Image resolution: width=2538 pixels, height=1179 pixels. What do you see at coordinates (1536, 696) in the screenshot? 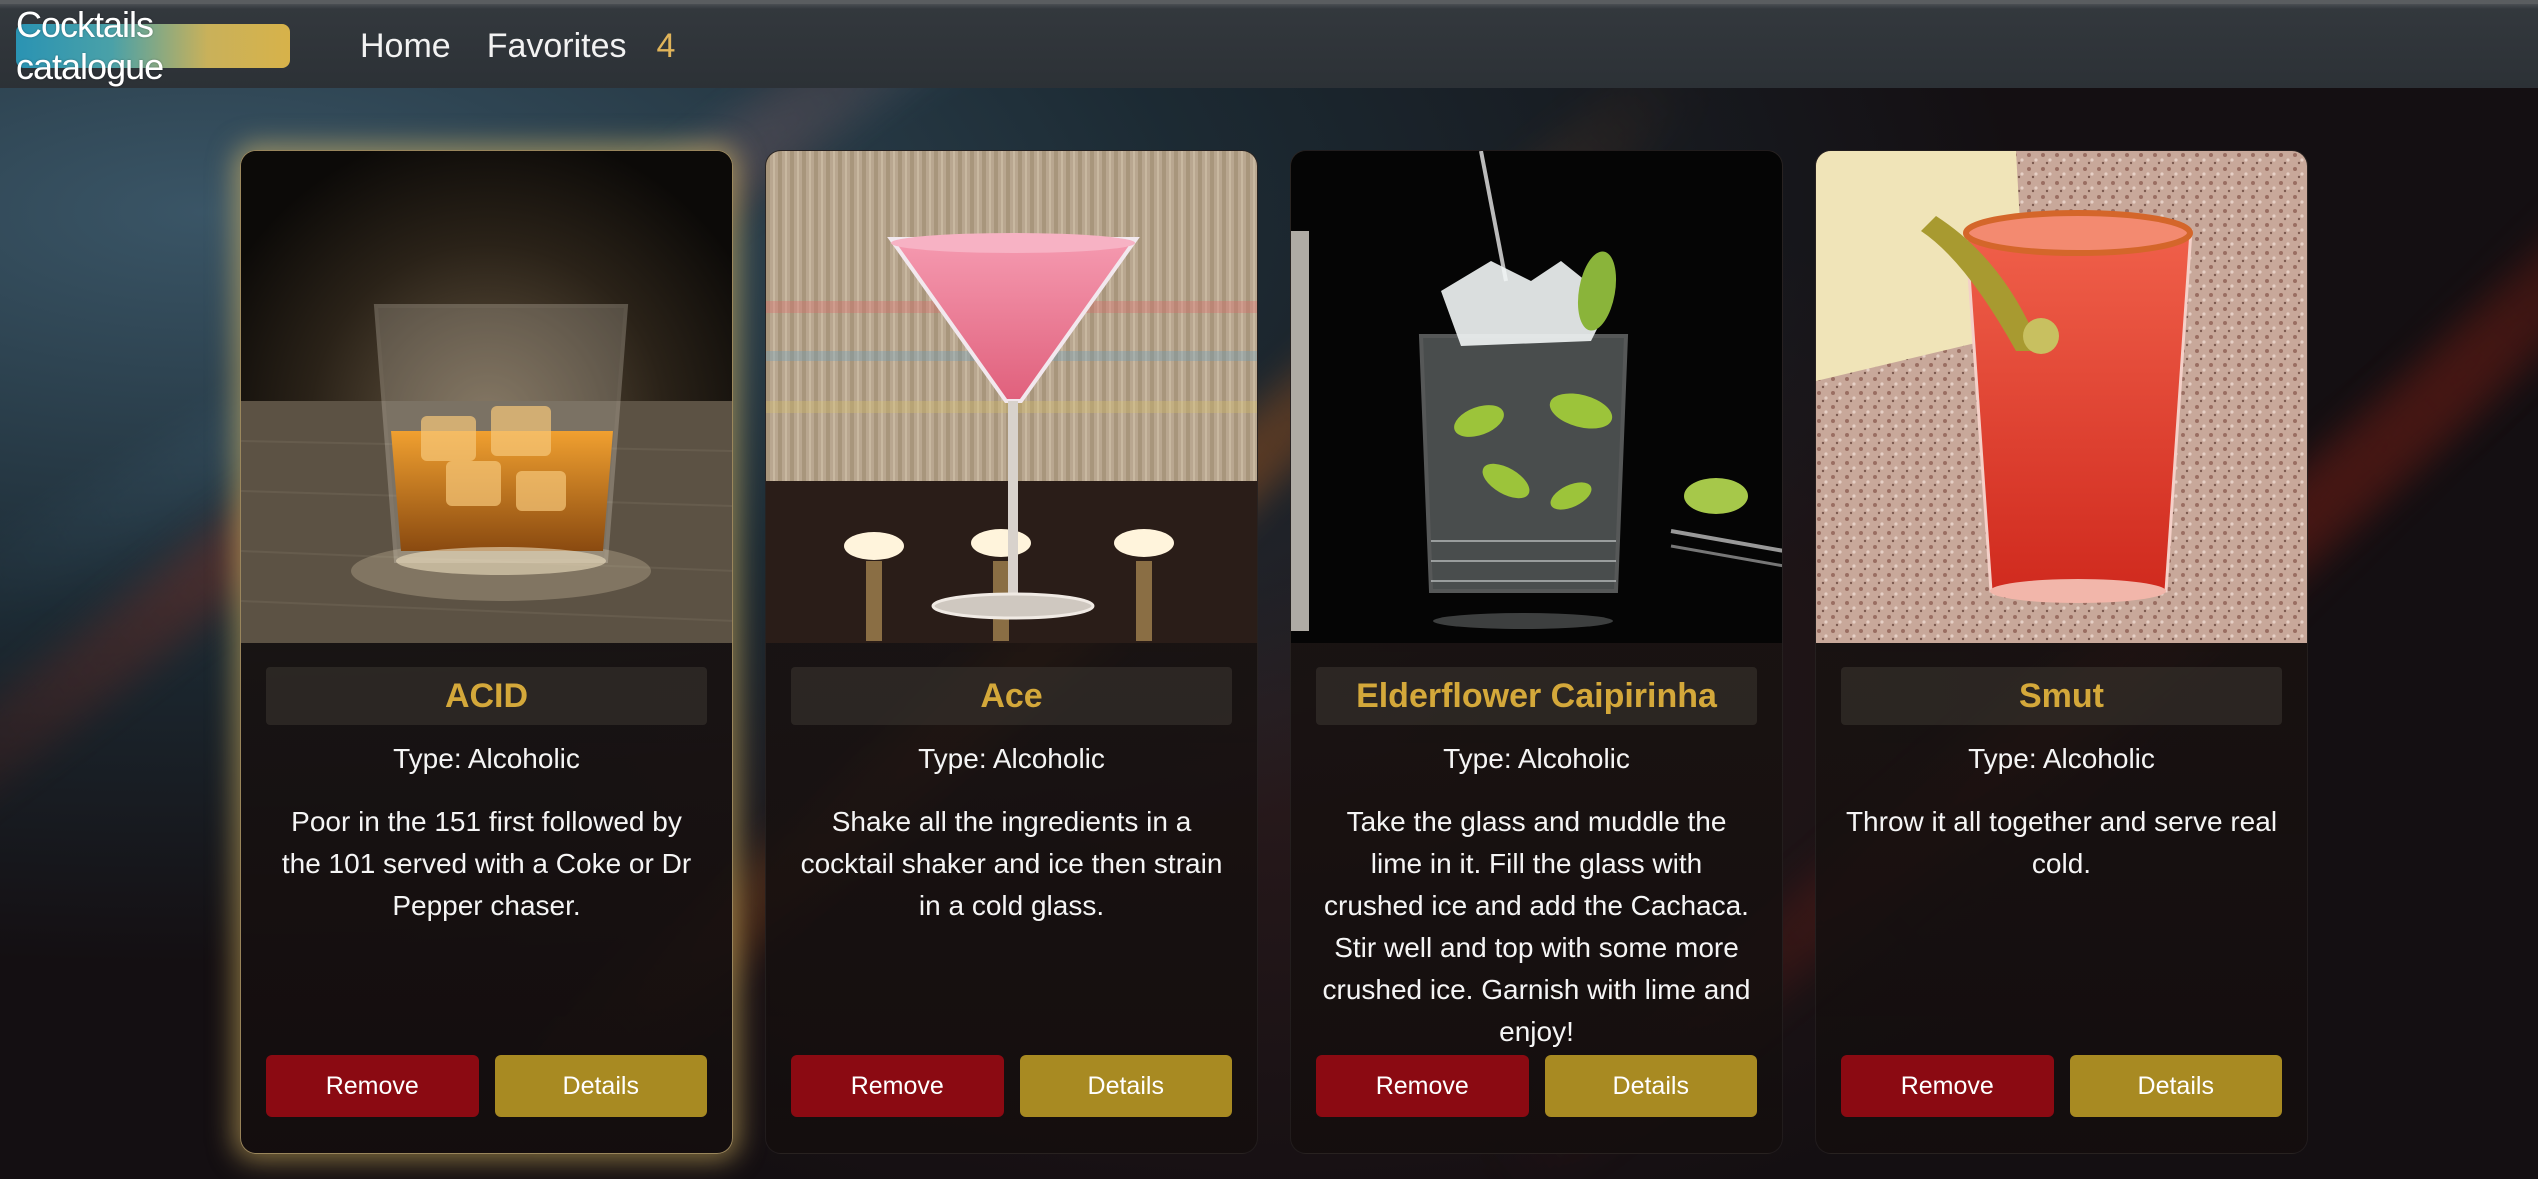
I see `cocktail-title: Elderflower Caipirinha` at bounding box center [1536, 696].